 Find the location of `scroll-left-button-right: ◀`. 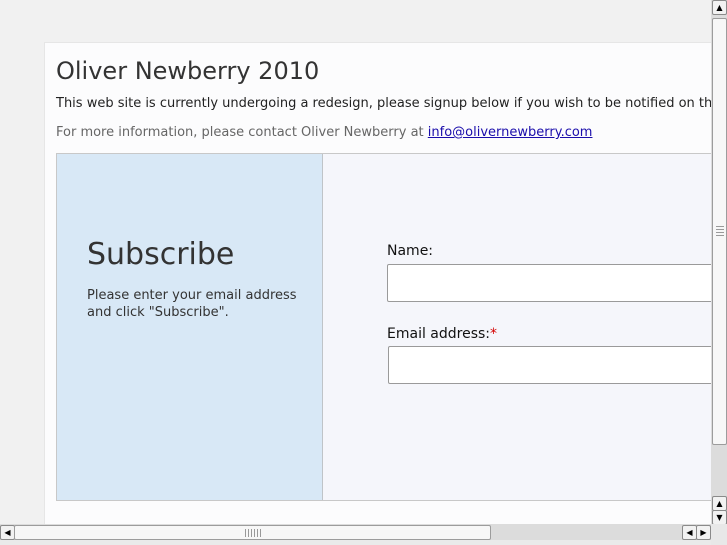

scroll-left-button-right: ◀ is located at coordinates (689, 532).